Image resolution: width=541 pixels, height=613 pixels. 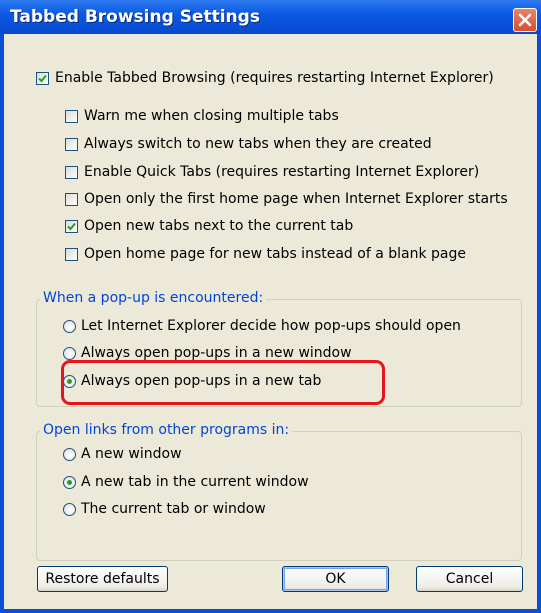 I want to click on links-new-window-label: A new window, so click(x=131, y=454).